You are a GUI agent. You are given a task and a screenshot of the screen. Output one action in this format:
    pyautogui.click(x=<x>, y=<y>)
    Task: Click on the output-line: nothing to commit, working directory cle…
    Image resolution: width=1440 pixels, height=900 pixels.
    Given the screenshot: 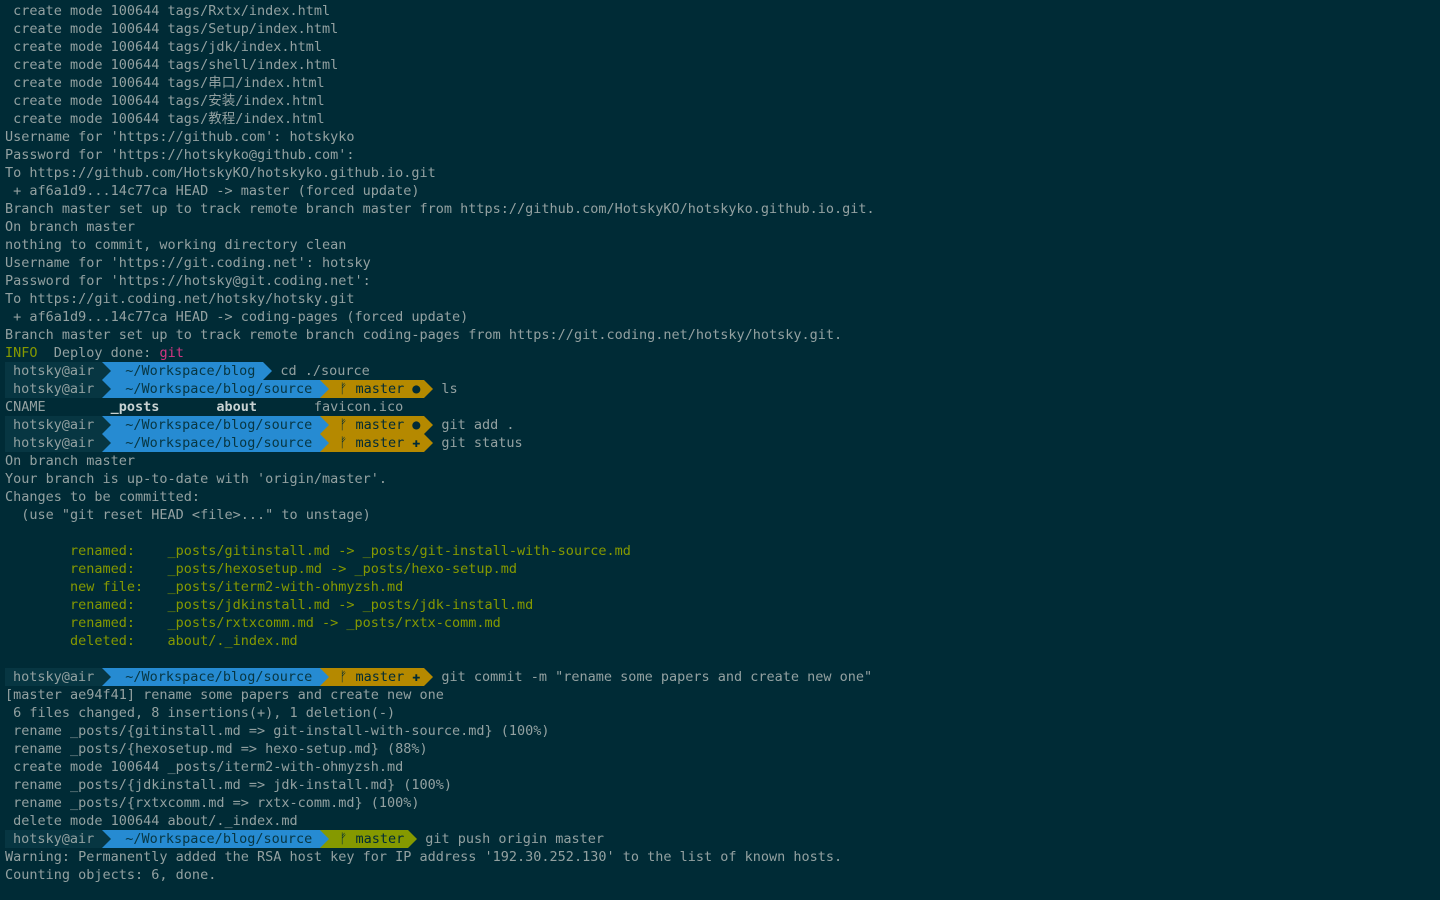 What is the action you would take?
    pyautogui.click(x=722, y=245)
    